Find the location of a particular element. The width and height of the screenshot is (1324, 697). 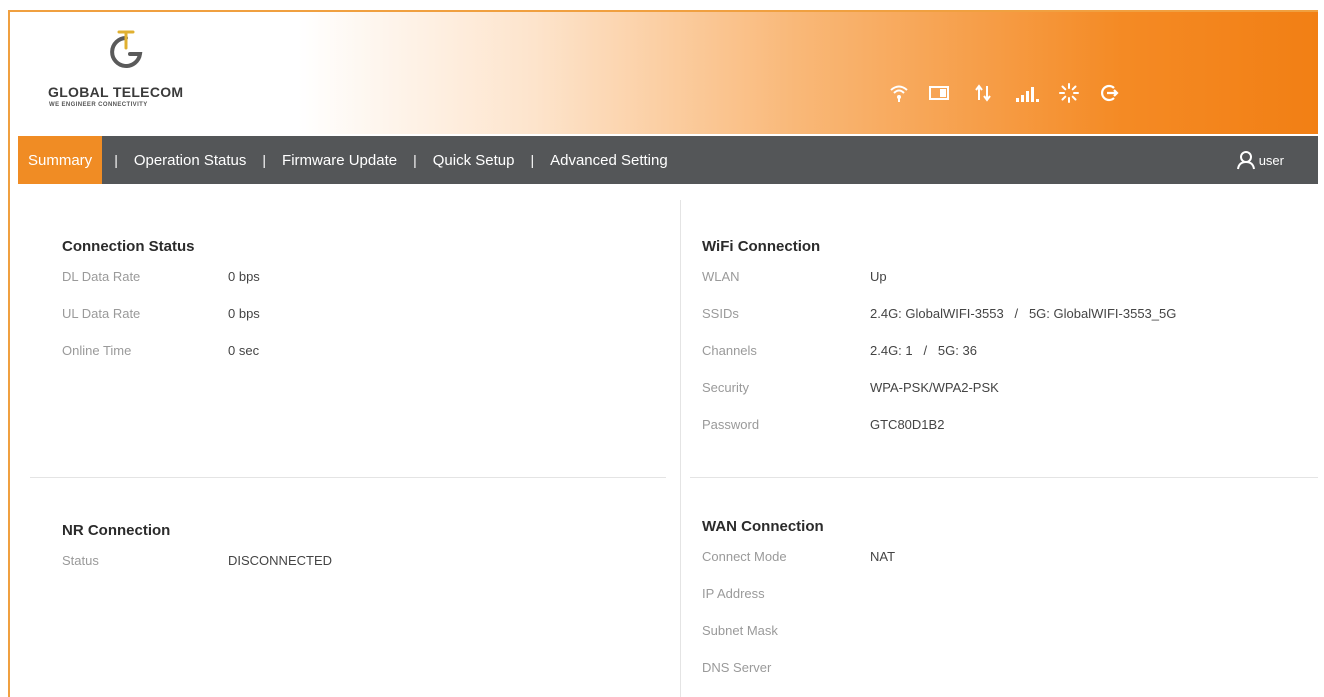

ip-address-label: IP Address is located at coordinates (733, 593).